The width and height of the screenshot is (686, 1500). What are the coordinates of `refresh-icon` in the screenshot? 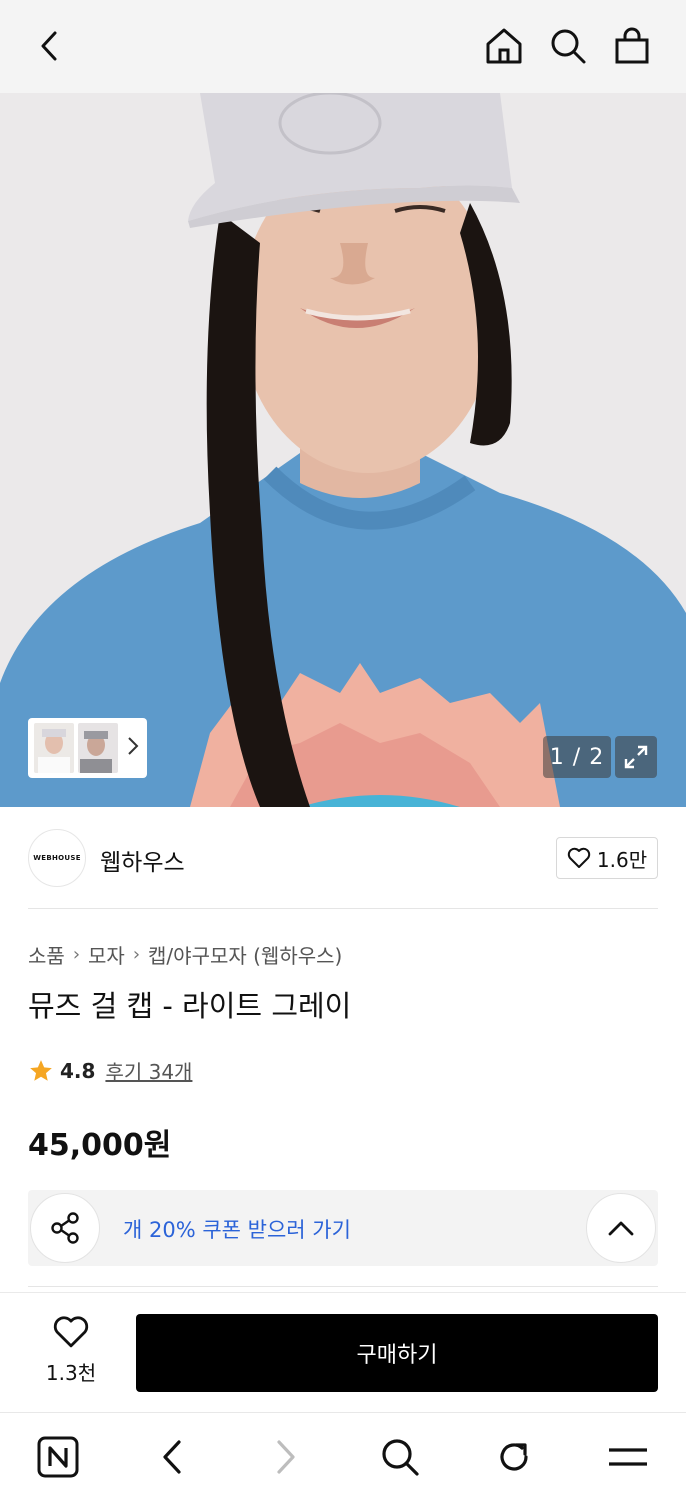 It's located at (514, 1457).